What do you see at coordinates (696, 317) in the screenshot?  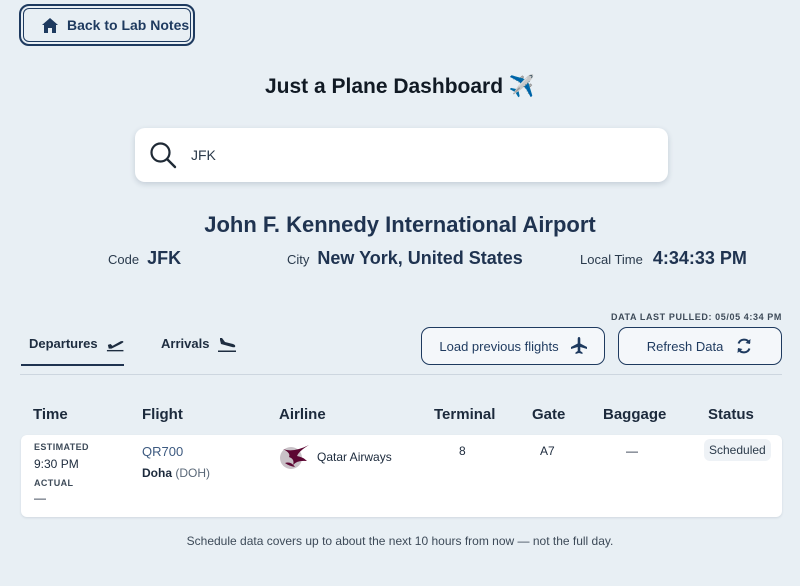 I see `data-last-pulled: DATA LAST PULLED: 05/05 4:34 PM` at bounding box center [696, 317].